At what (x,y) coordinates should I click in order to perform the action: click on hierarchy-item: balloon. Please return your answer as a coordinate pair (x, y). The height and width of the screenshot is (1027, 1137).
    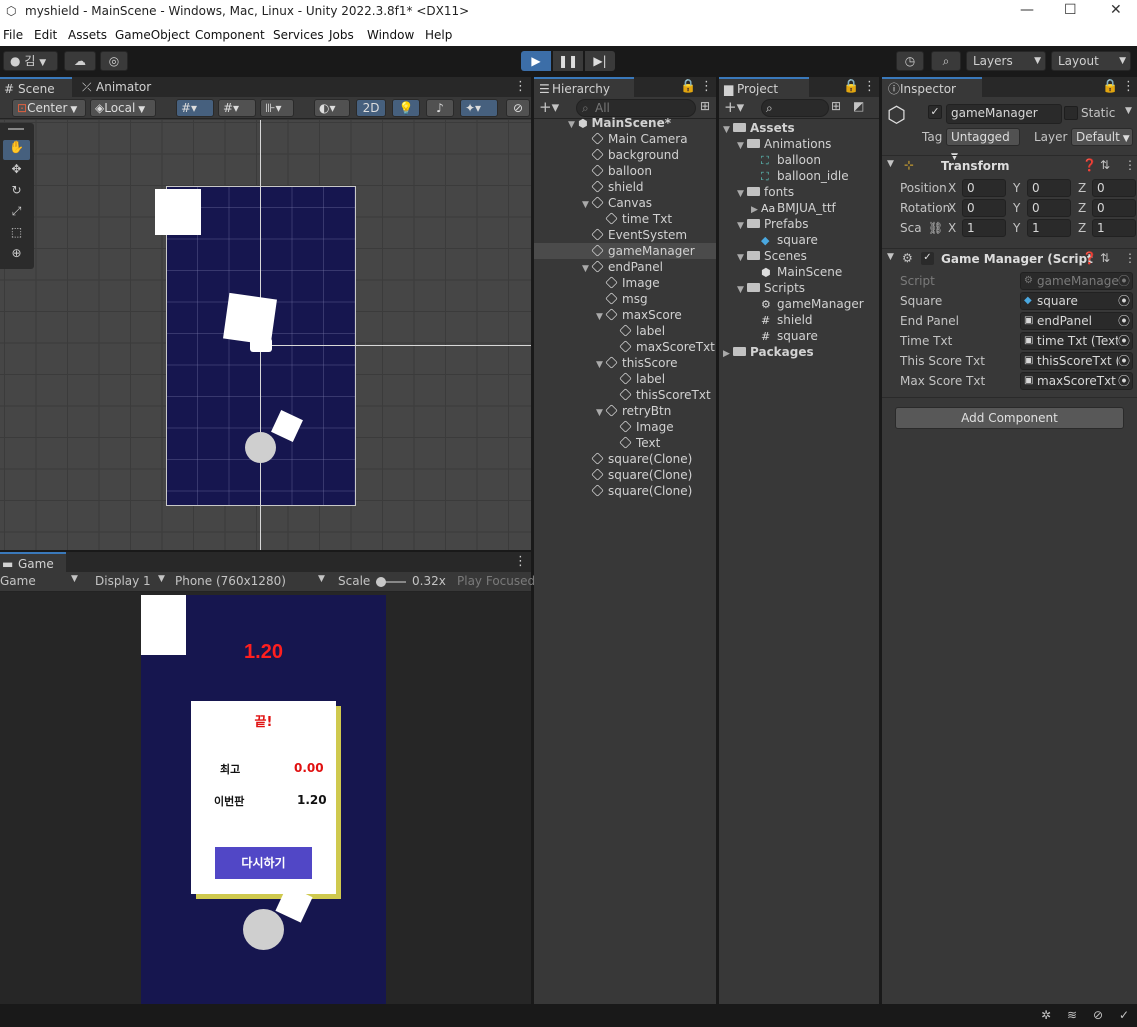
    Looking at the image, I should click on (617, 171).